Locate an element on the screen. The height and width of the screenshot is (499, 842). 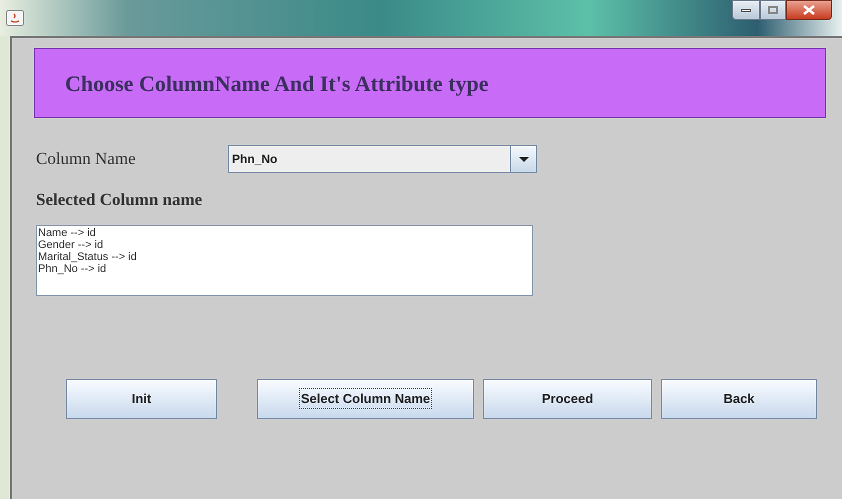
header-title: Choose ColumnName And It's Attribute type is located at coordinates (277, 84).